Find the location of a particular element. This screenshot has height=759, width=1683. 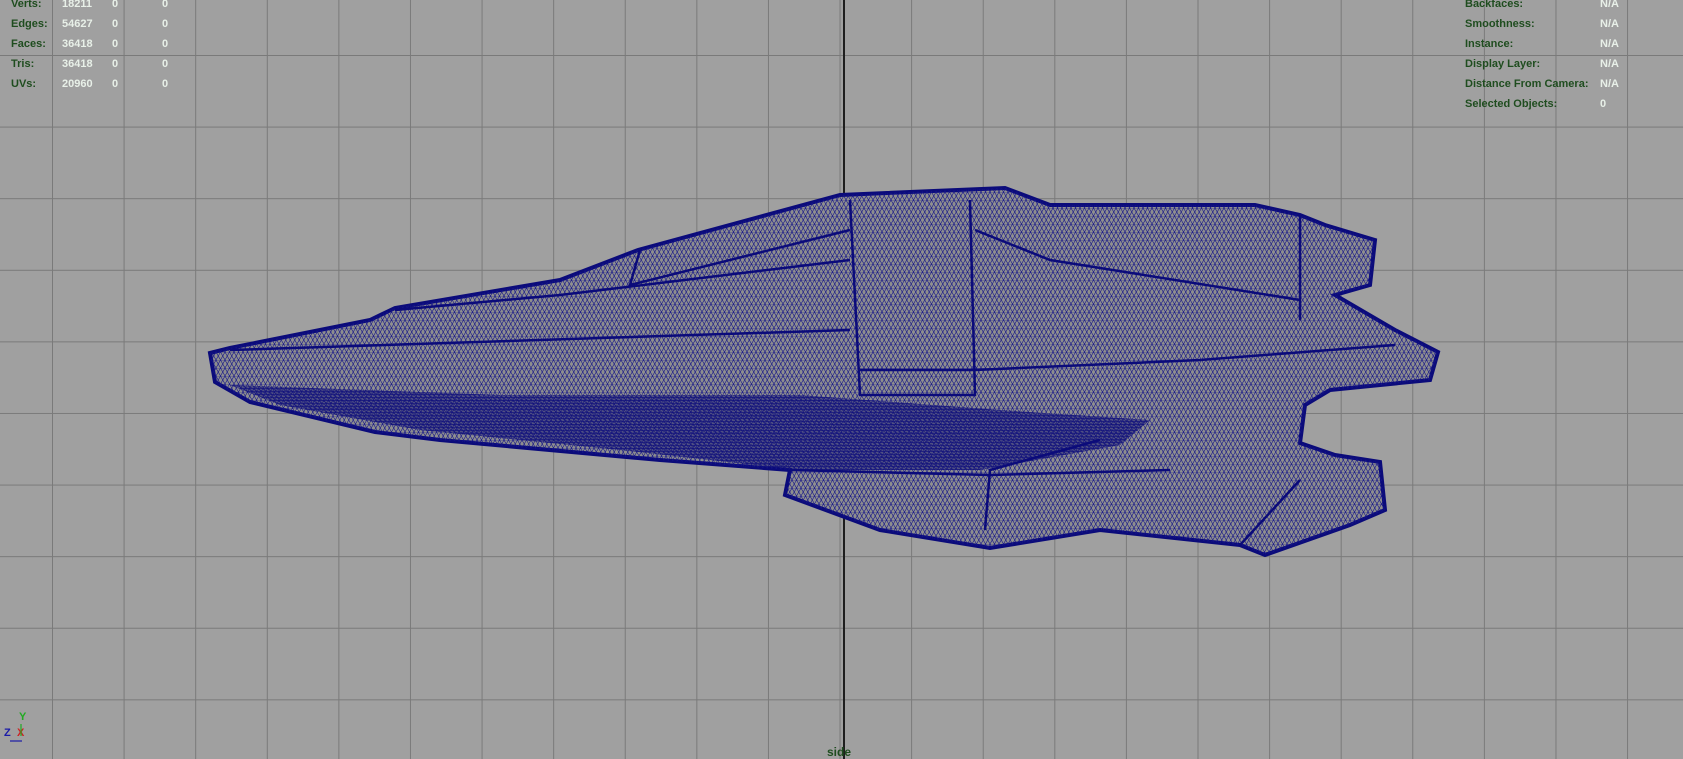

stat-label: Edges: is located at coordinates (29, 24).